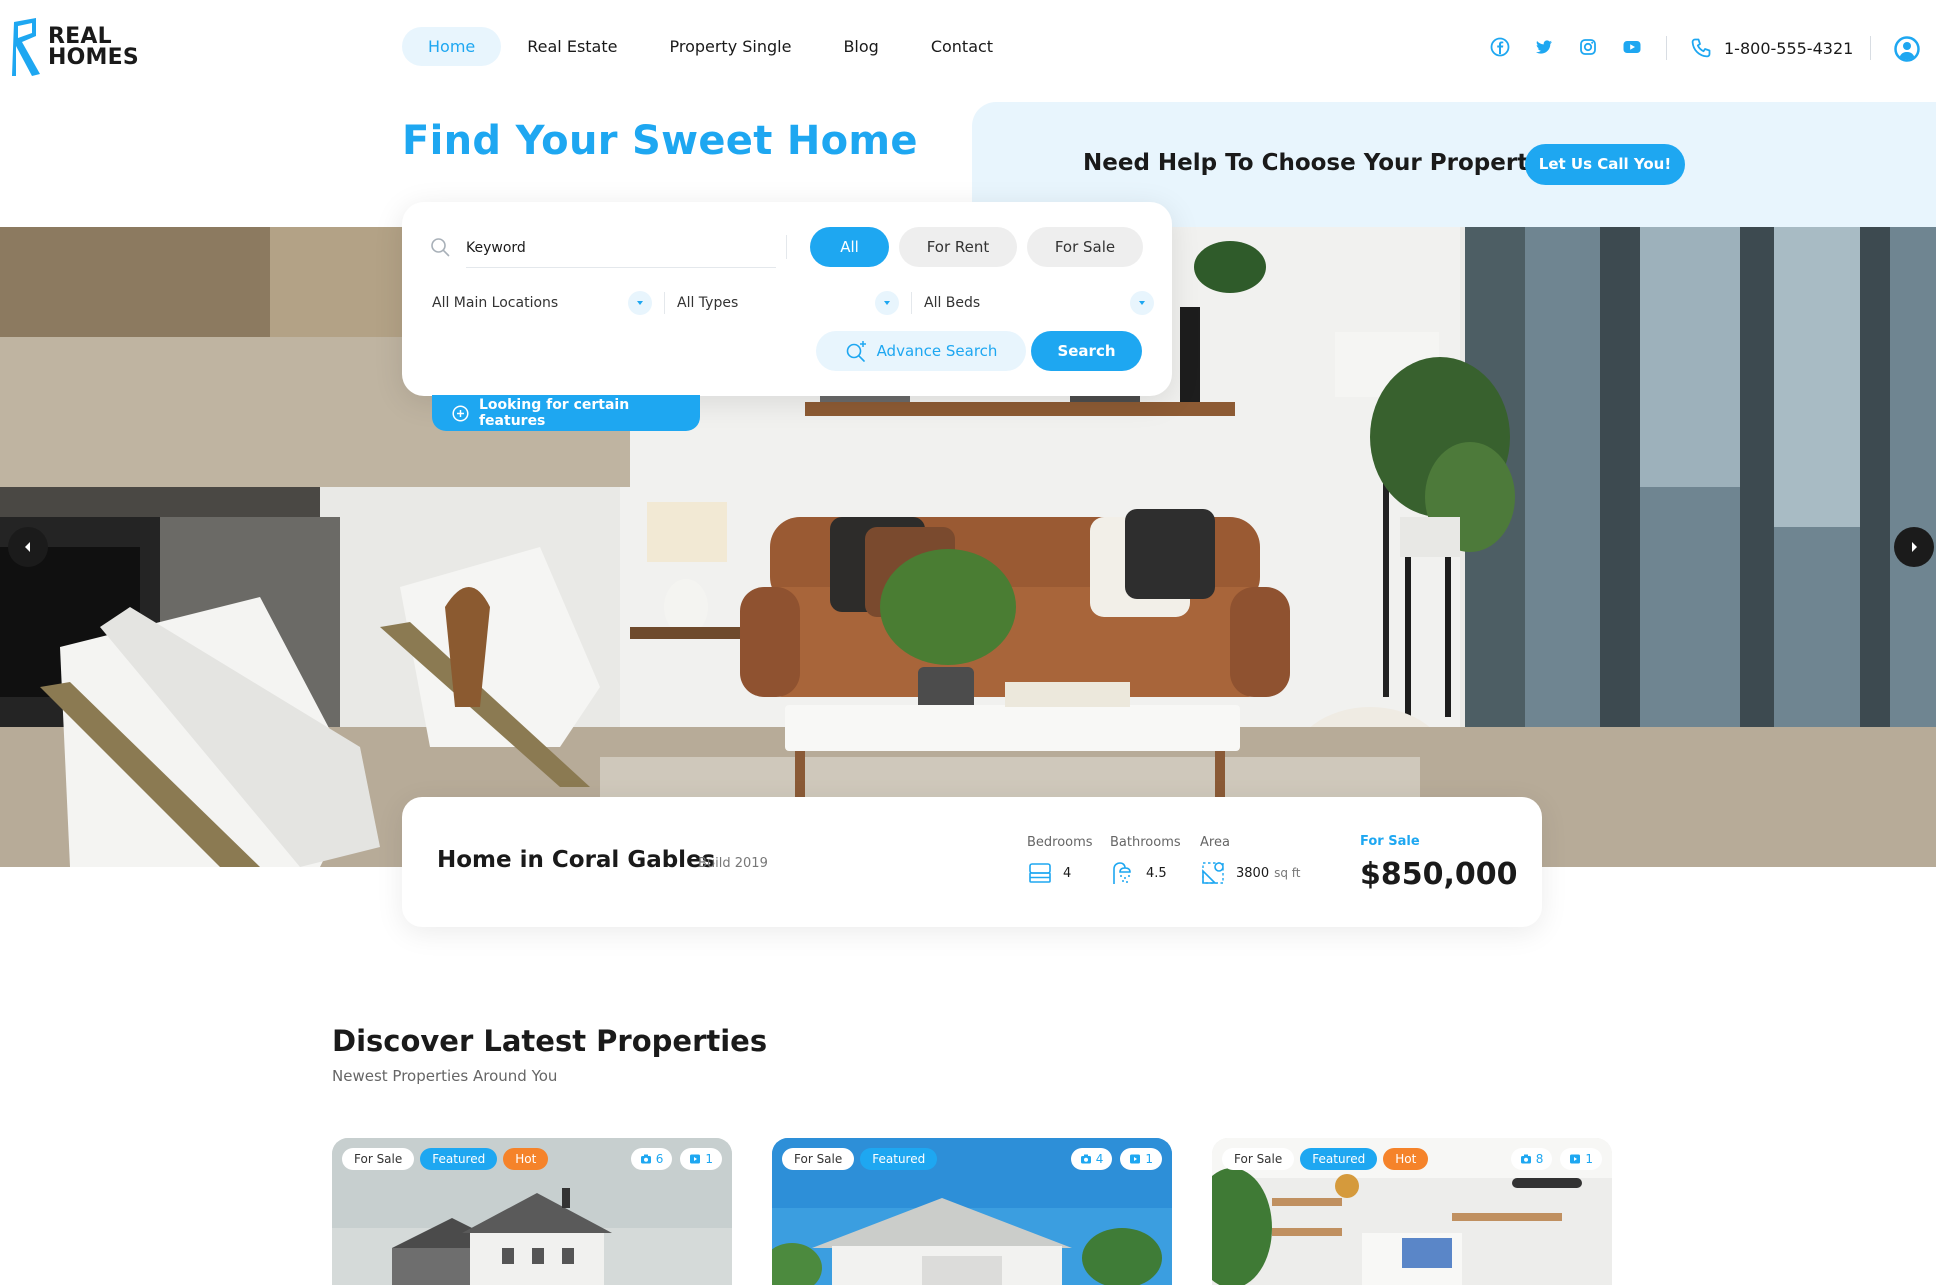 Image resolution: width=1936 pixels, height=1285 pixels. I want to click on plus-circle-icon, so click(460, 413).